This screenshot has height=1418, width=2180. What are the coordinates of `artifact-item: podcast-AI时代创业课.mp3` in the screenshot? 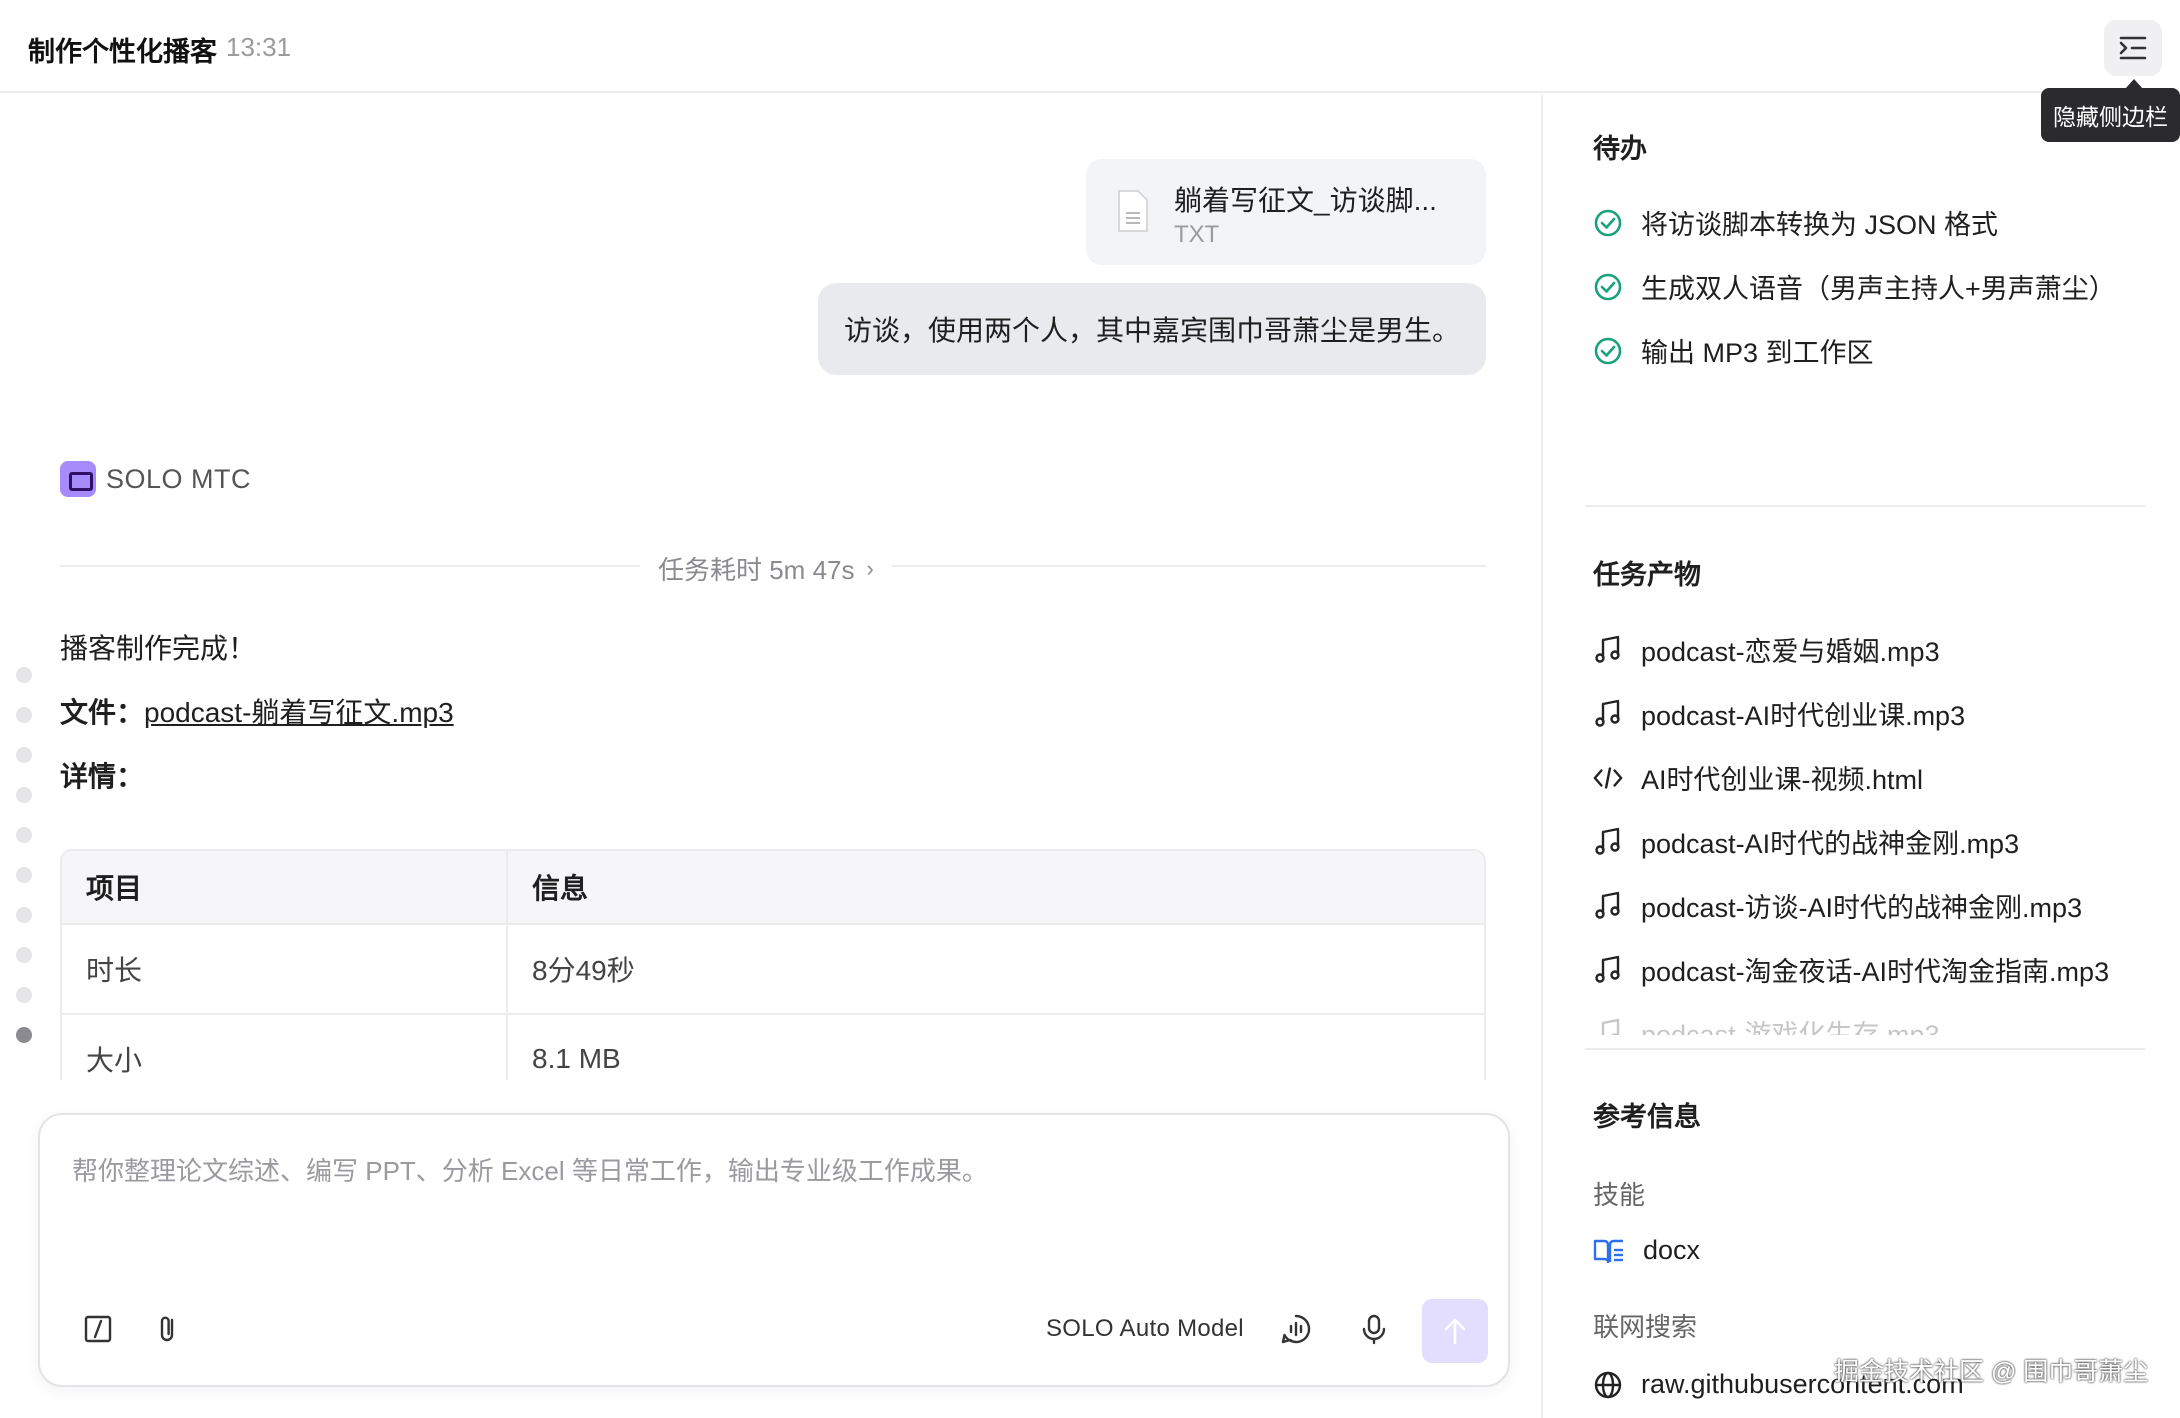 It's located at (1779, 713).